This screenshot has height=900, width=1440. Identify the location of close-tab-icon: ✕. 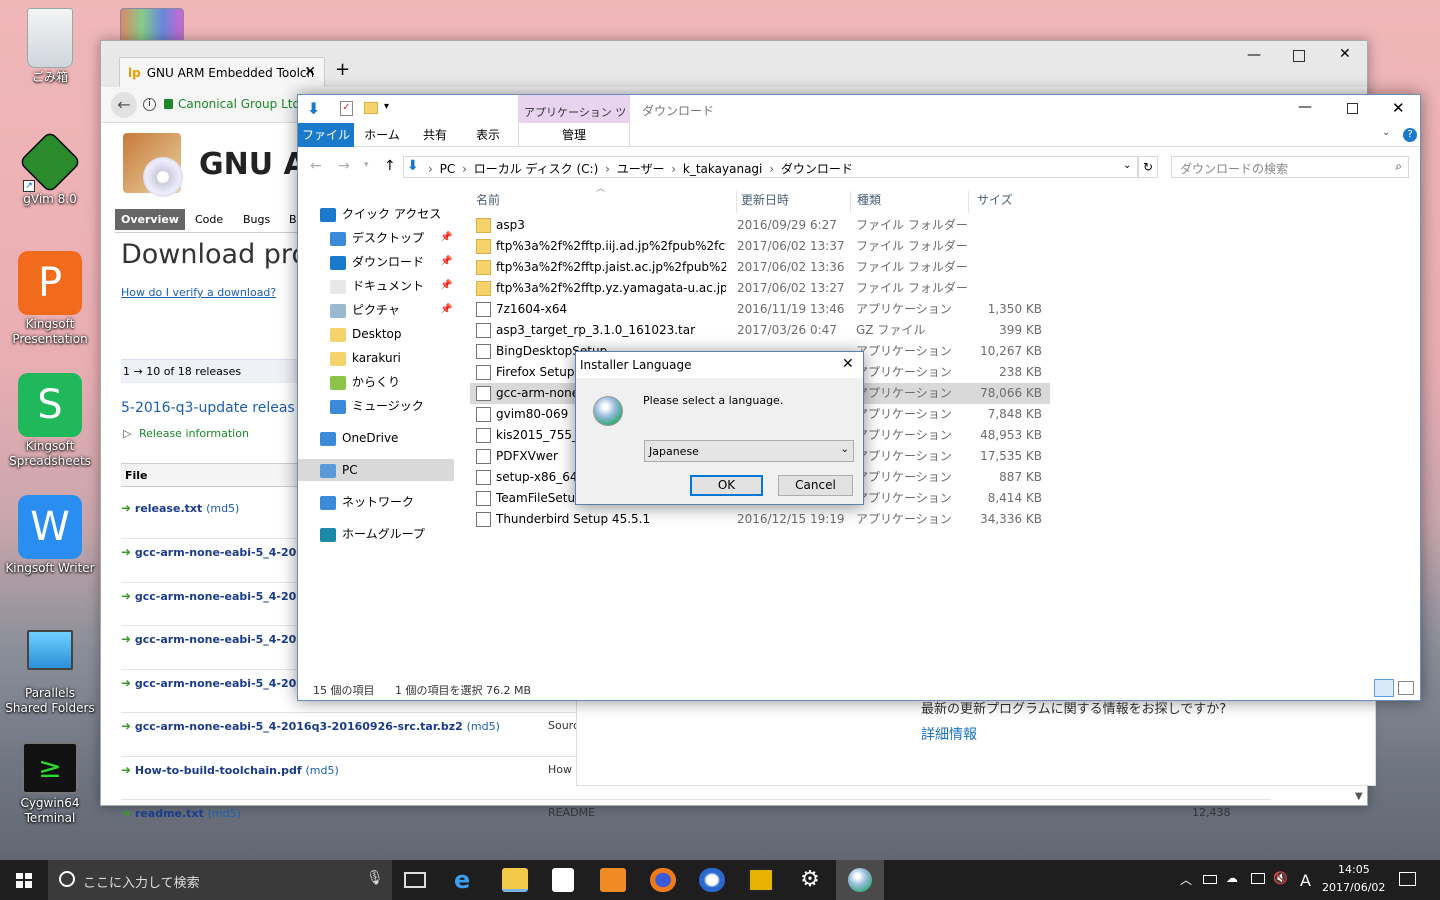
(310, 72).